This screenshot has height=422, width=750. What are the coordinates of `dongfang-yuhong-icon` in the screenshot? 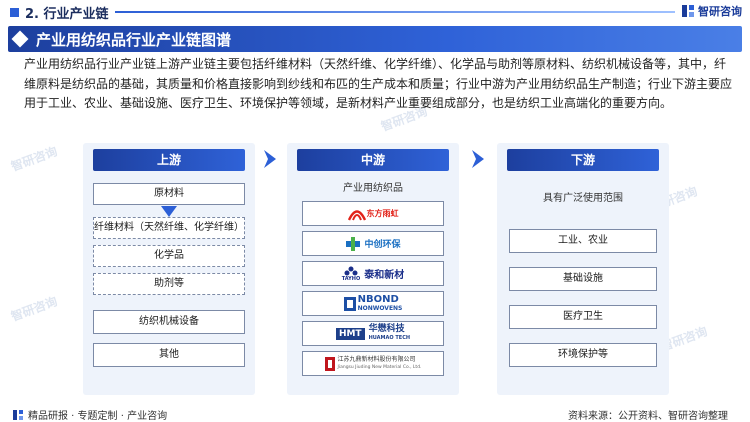 It's located at (356, 215).